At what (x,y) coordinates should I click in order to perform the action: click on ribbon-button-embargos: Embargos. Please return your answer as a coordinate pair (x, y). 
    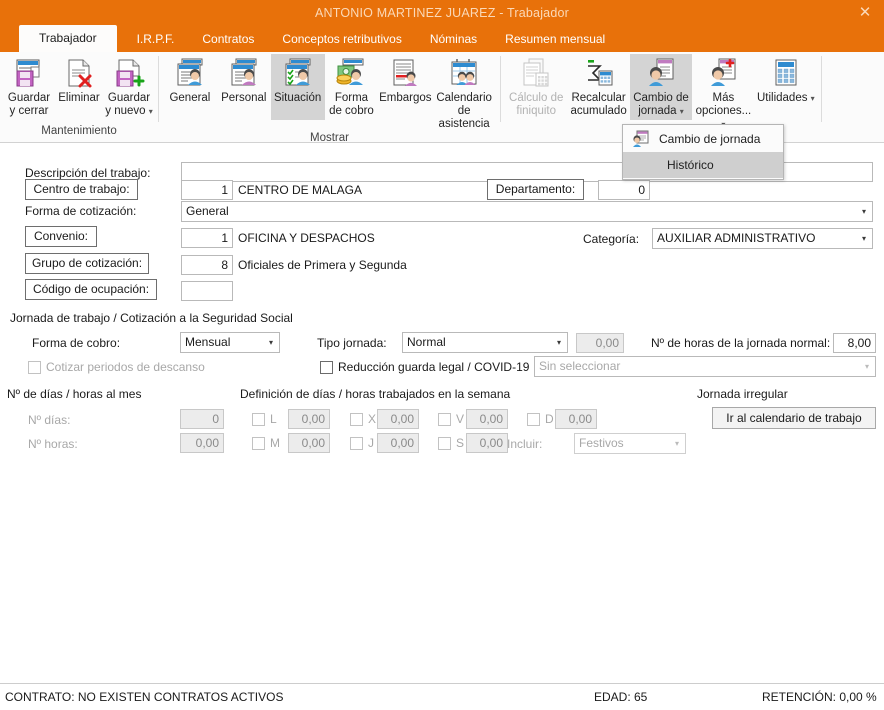
    Looking at the image, I should click on (405, 87).